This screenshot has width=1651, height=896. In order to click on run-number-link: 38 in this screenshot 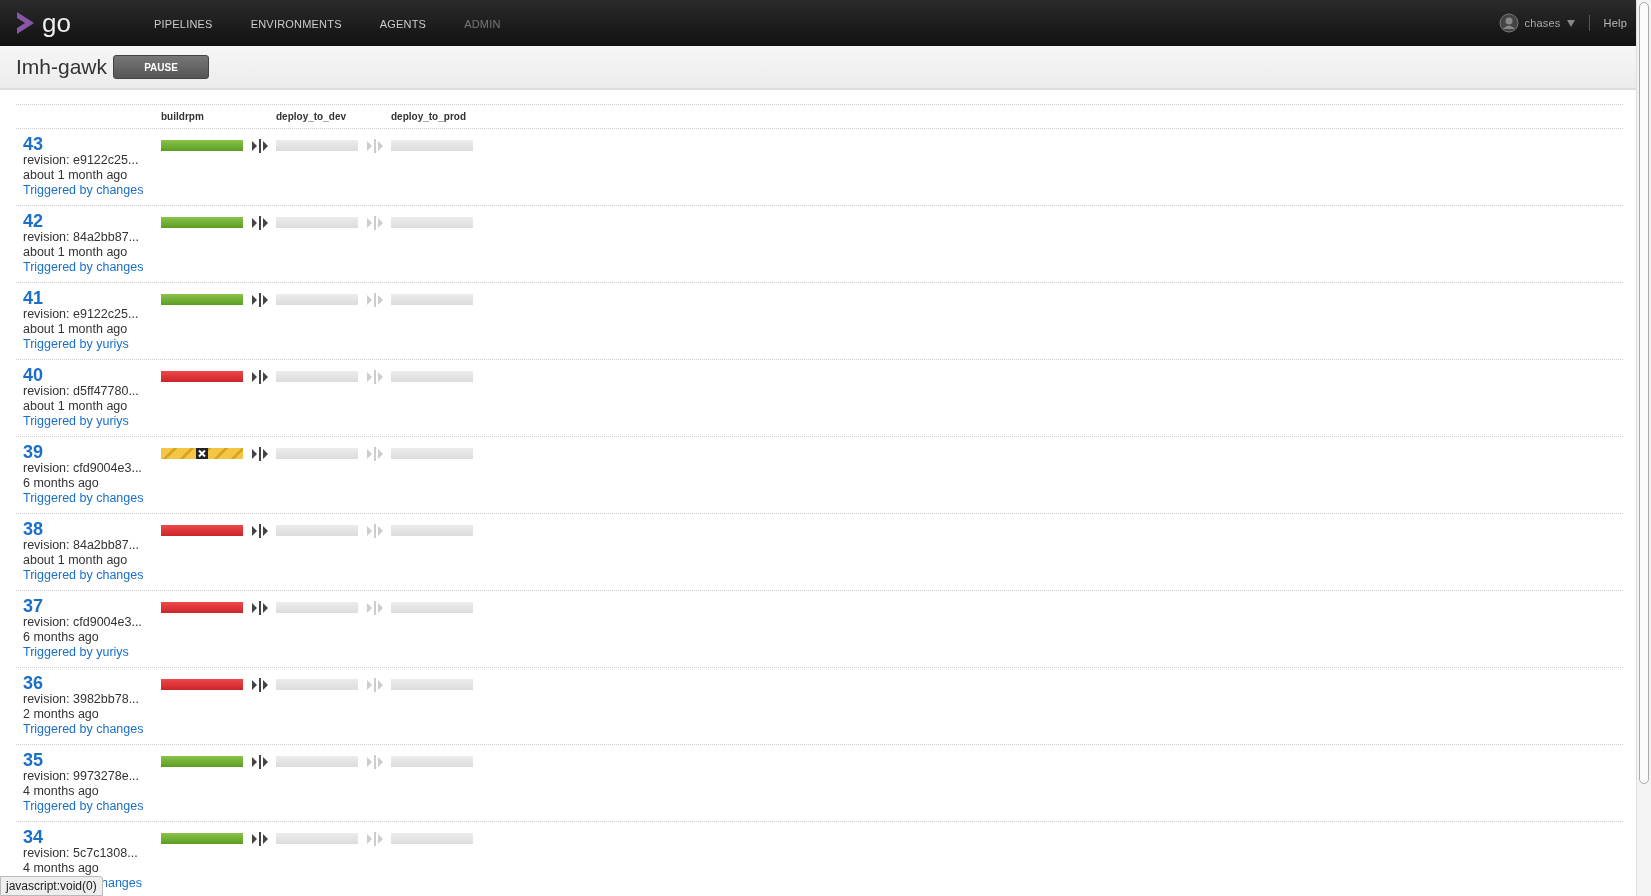, I will do `click(33, 529)`.